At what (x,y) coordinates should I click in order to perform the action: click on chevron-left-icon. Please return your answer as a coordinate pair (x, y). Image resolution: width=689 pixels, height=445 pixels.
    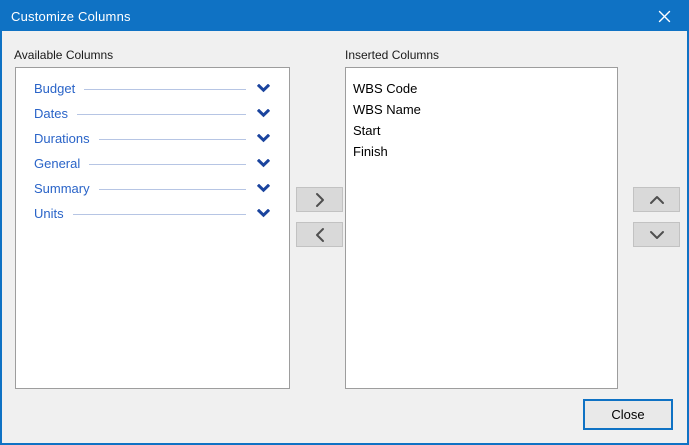
    Looking at the image, I should click on (319, 234).